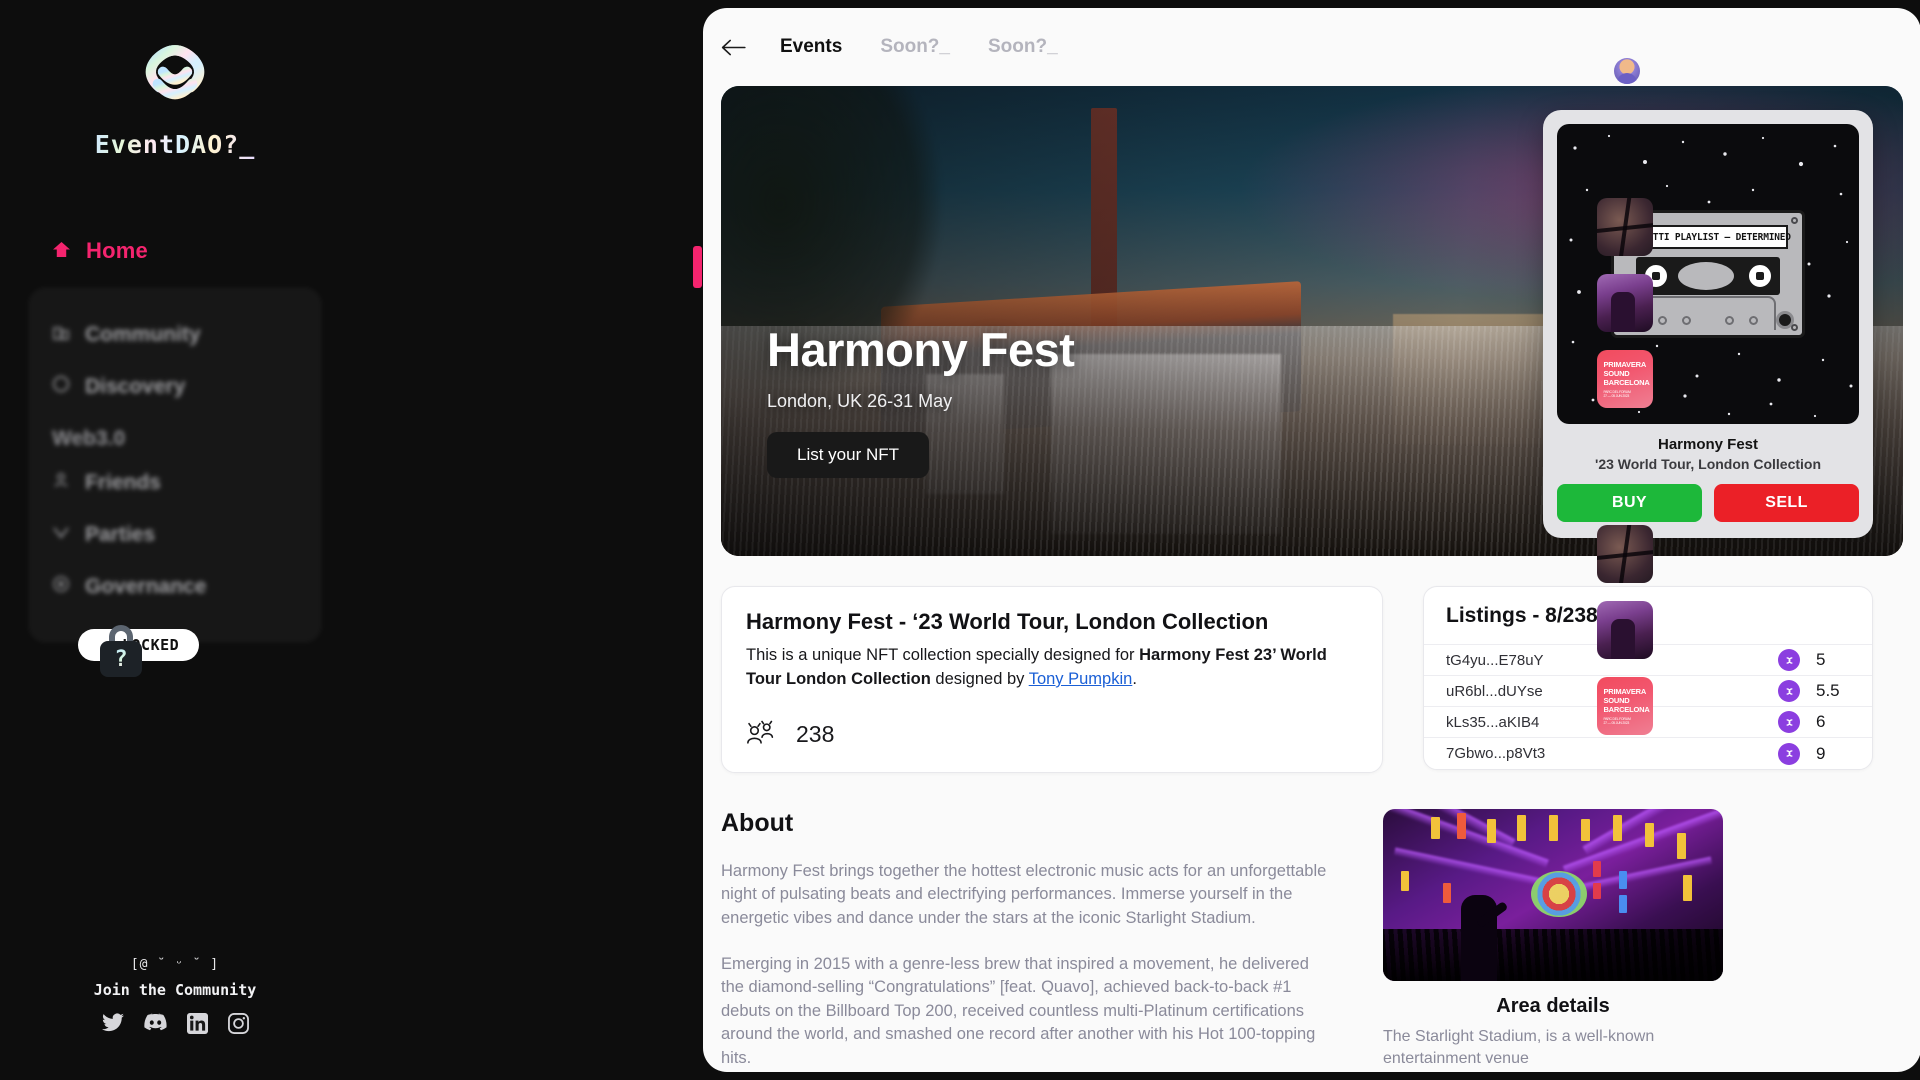  I want to click on sidebar-item-governance: Governance, so click(175, 587).